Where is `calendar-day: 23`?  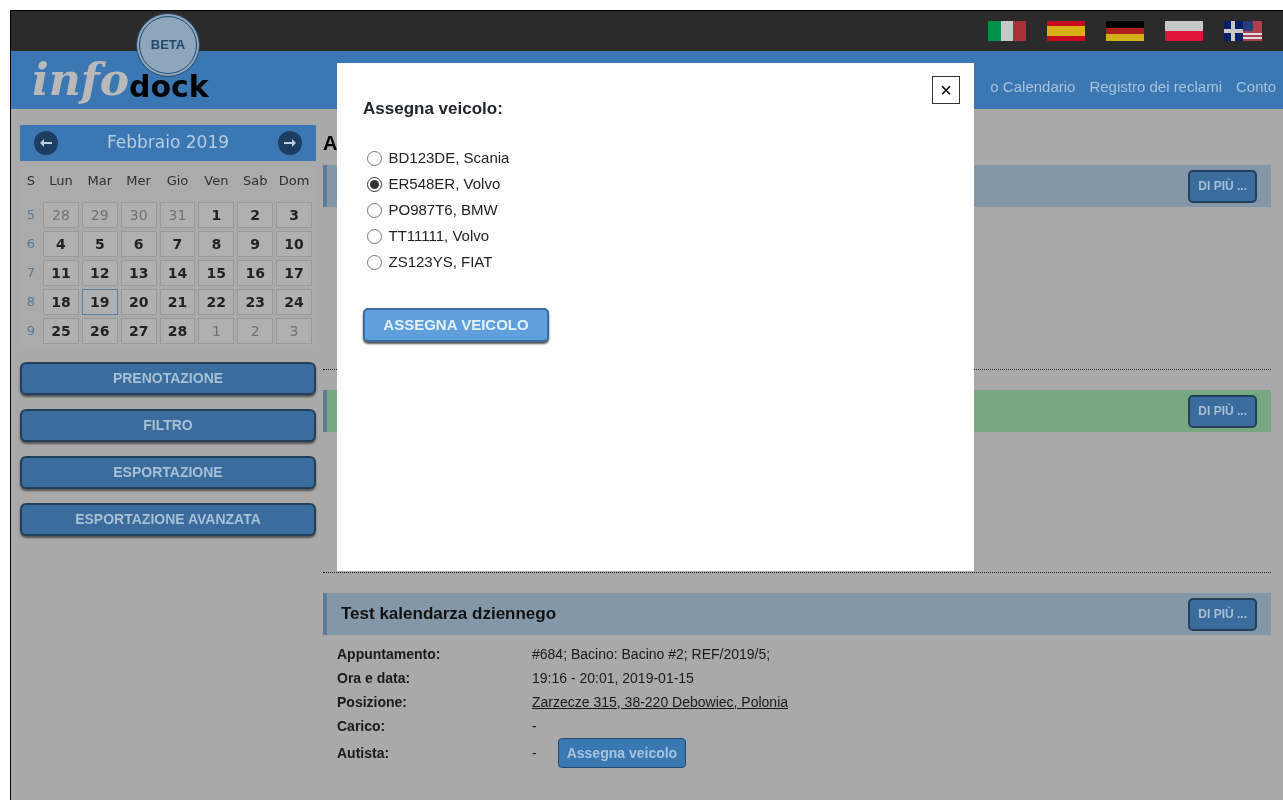 calendar-day: 23 is located at coordinates (255, 301).